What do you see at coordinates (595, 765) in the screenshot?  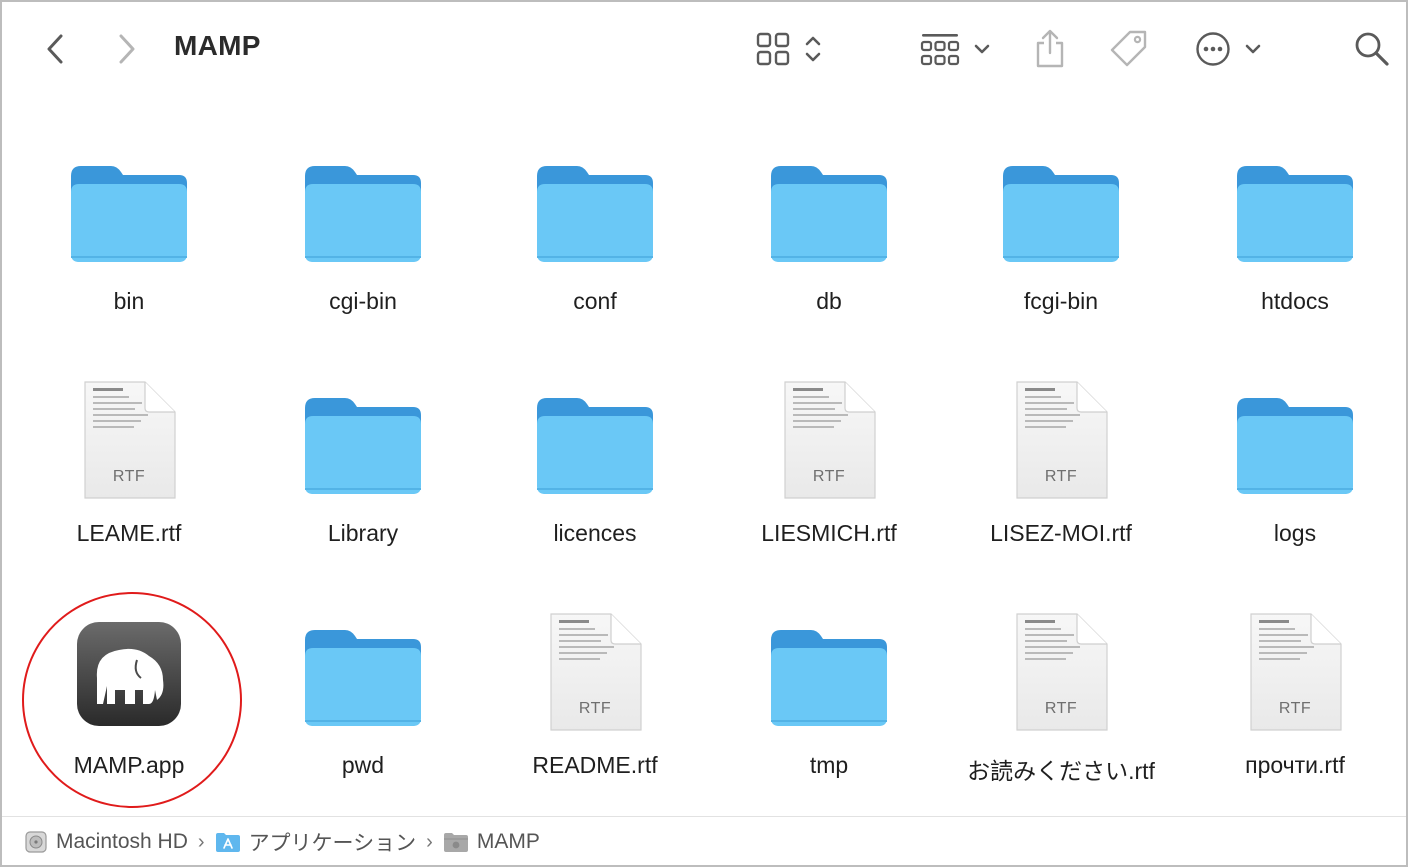 I see `file-name-label: README.rtf` at bounding box center [595, 765].